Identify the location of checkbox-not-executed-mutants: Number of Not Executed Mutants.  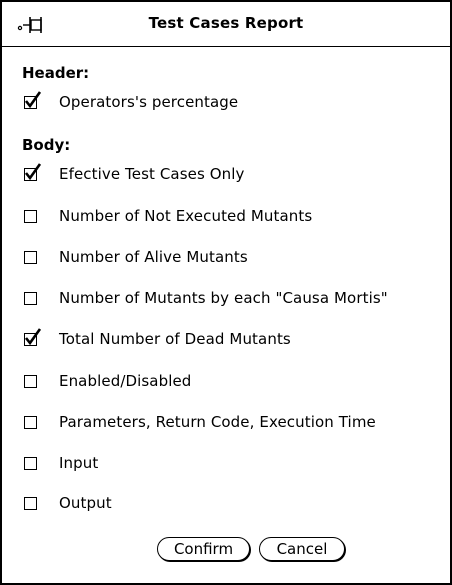
(168, 216).